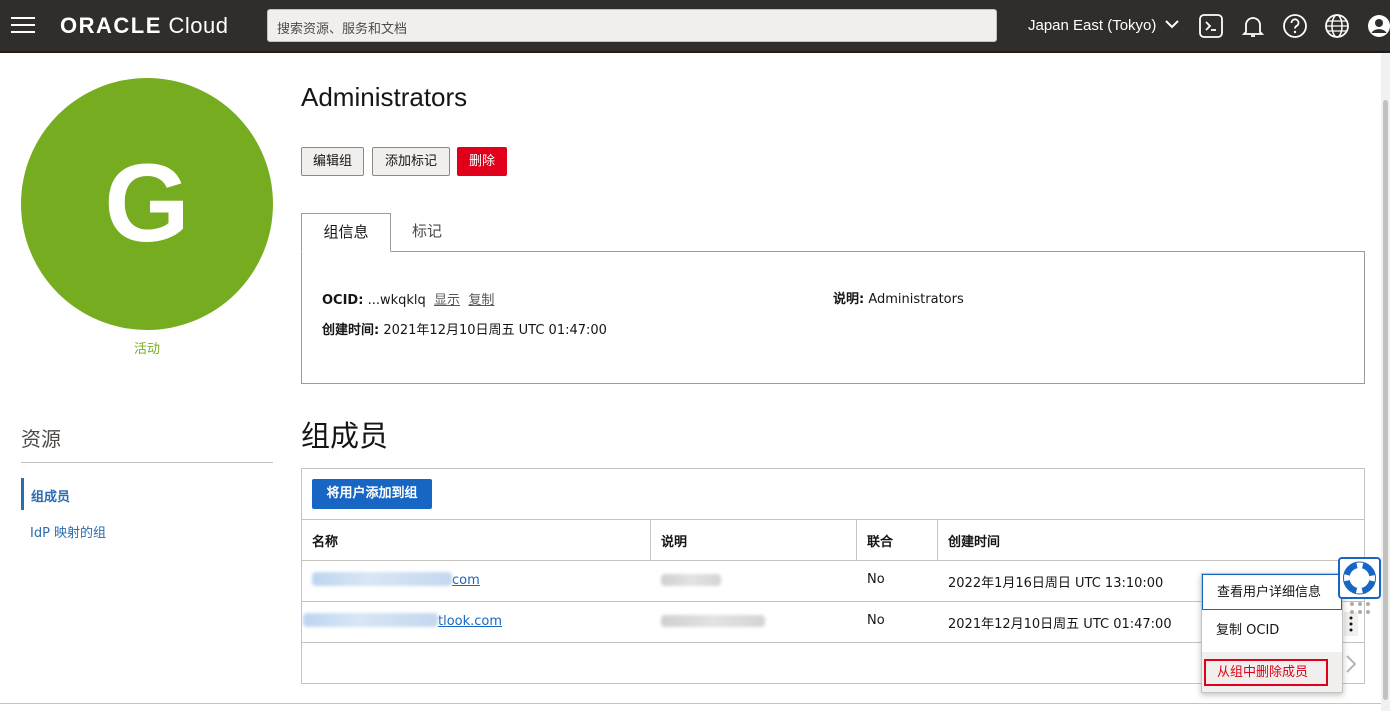 The image size is (1390, 711). What do you see at coordinates (325, 540) in the screenshot?
I see `column-header-name: 名称` at bounding box center [325, 540].